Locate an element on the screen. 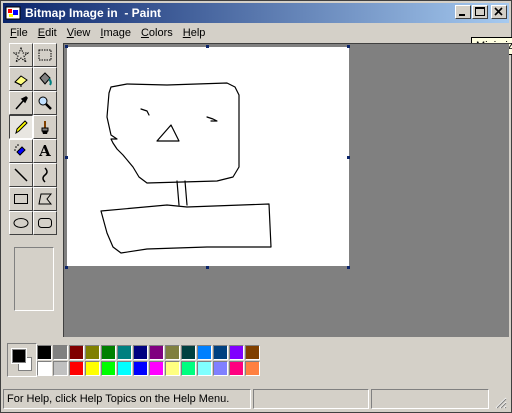 The height and width of the screenshot is (413, 512). close-icon is located at coordinates (498, 11).